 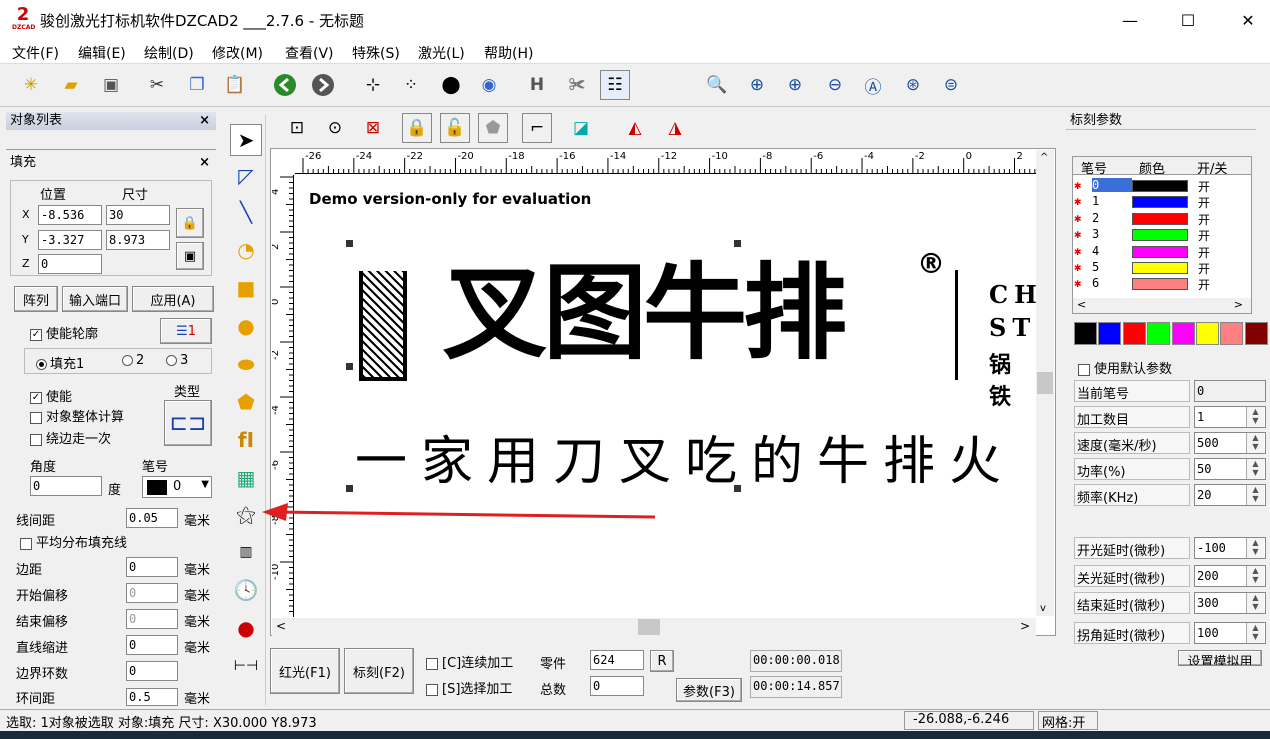 I want to click on line-spacing-field, so click(x=152, y=518).